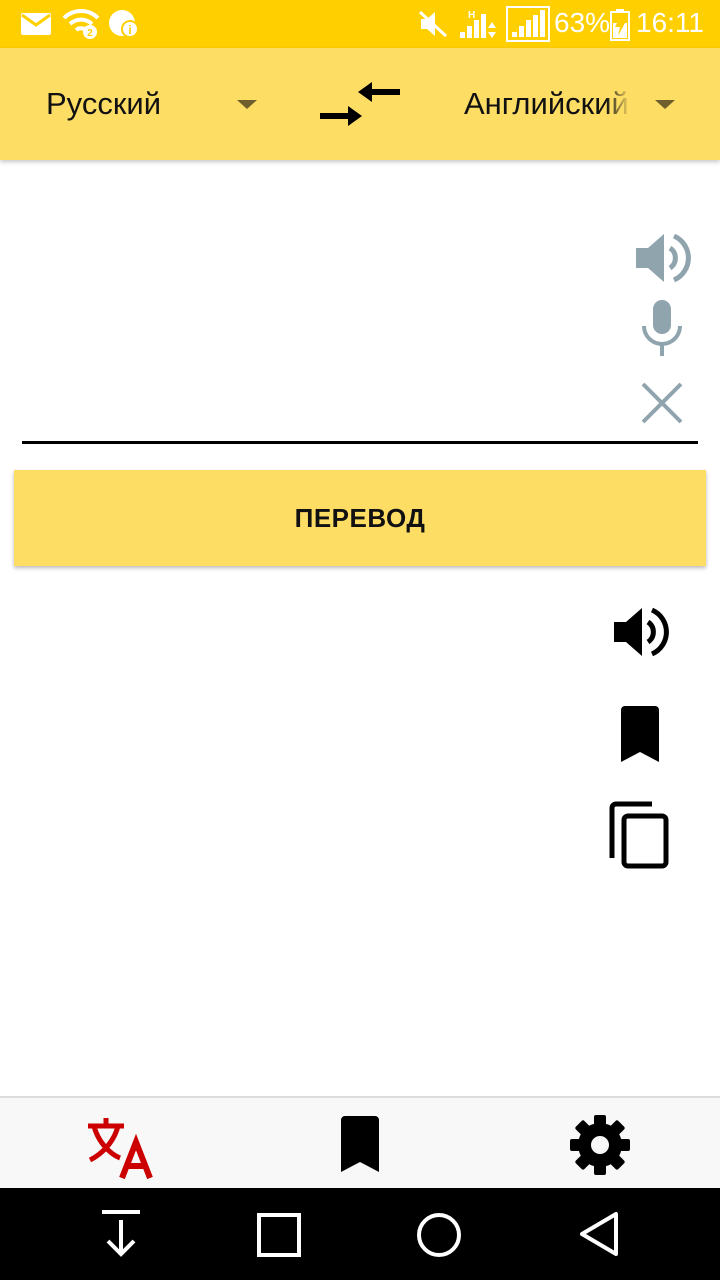 The width and height of the screenshot is (720, 1280). I want to click on clock: 16:11, so click(670, 22).